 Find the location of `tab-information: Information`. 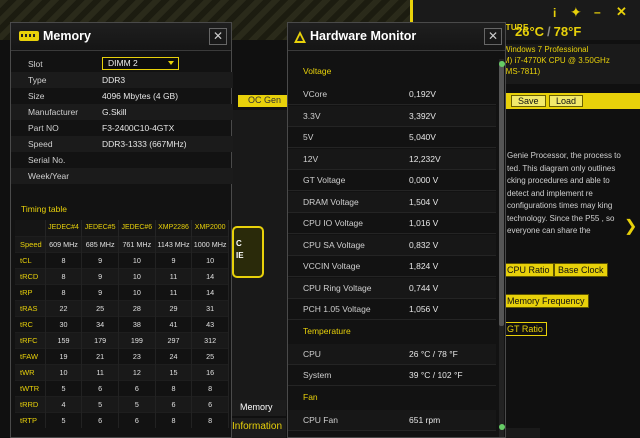

tab-information: Information is located at coordinates (258, 428).